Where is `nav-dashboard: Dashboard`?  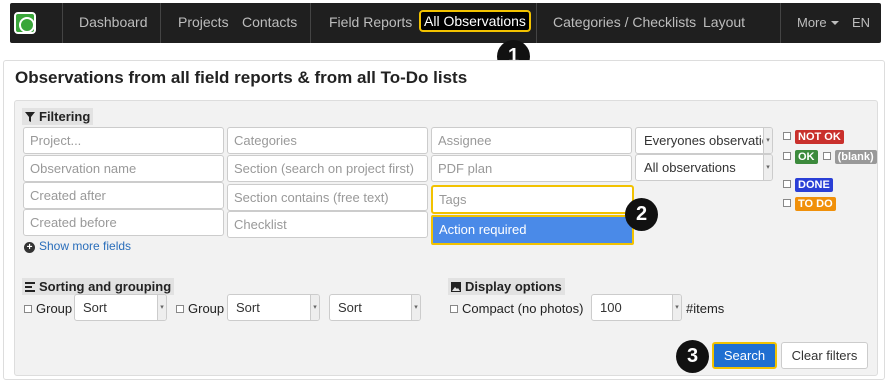 nav-dashboard: Dashboard is located at coordinates (113, 22).